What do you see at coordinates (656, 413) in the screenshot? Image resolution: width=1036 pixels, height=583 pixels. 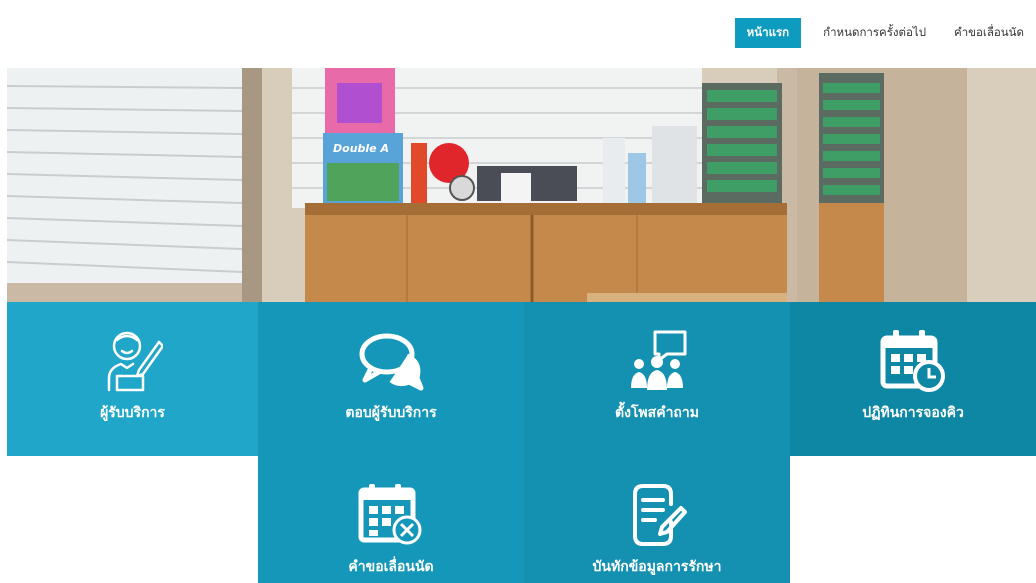 I see `tile-label: ตั้งโพสคำถาม` at bounding box center [656, 413].